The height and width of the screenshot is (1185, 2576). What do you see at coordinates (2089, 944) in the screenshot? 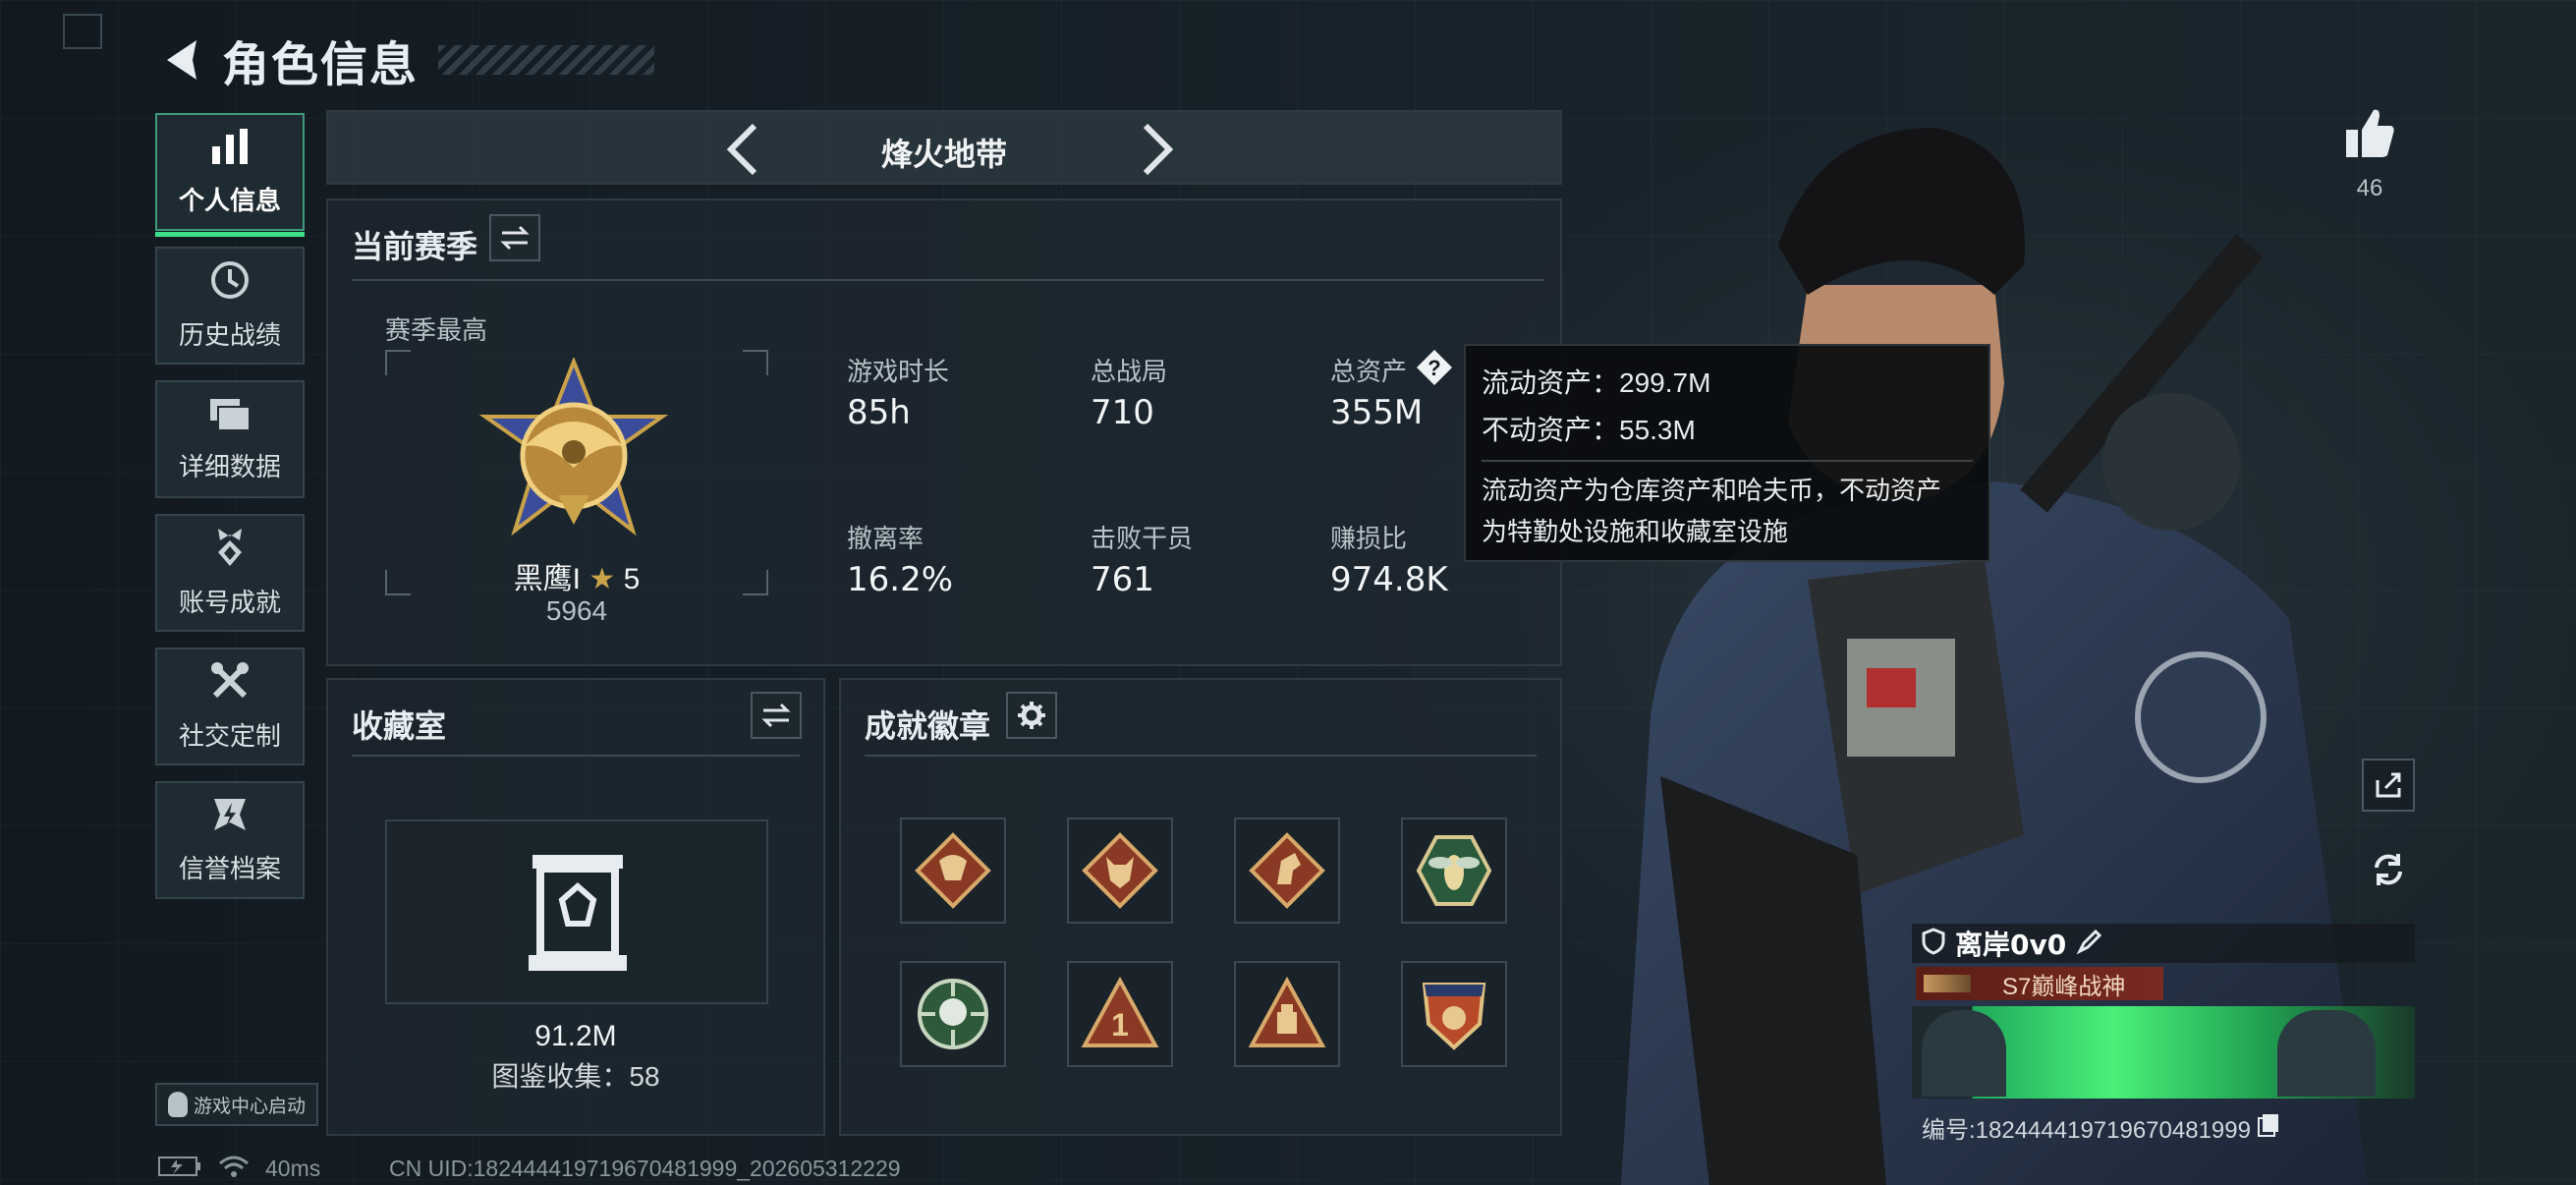
I see `edit-icon` at bounding box center [2089, 944].